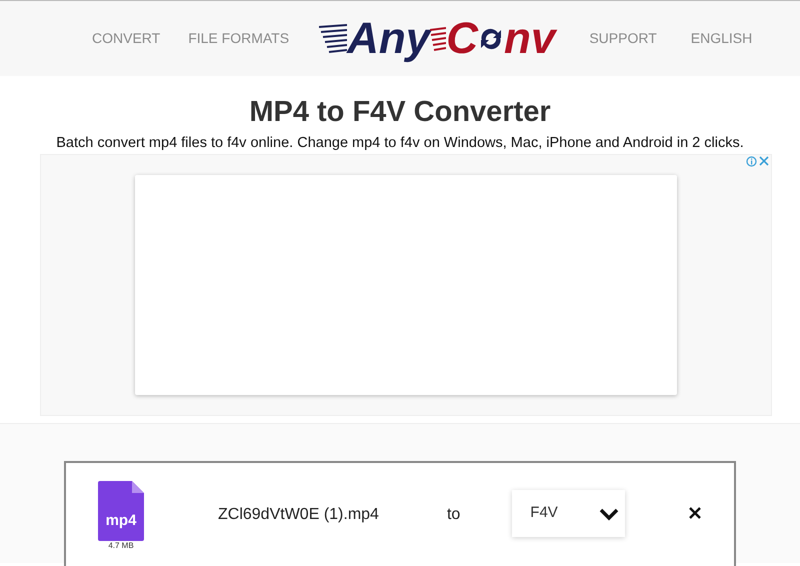  Describe the element at coordinates (609, 513) in the screenshot. I see `chevron-down-icon` at that location.